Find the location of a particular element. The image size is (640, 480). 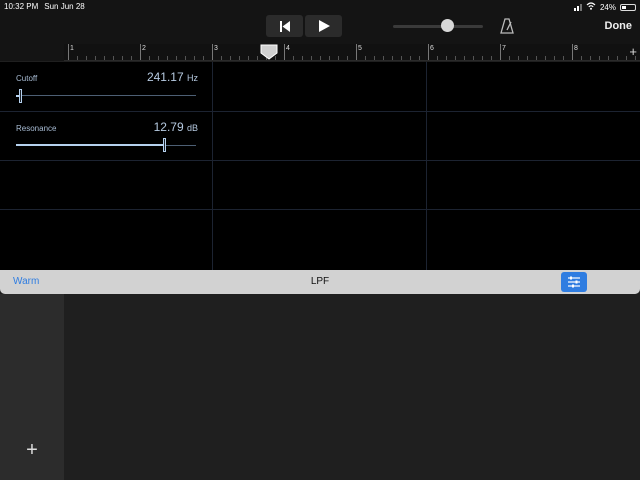

metronome-button is located at coordinates (507, 26).